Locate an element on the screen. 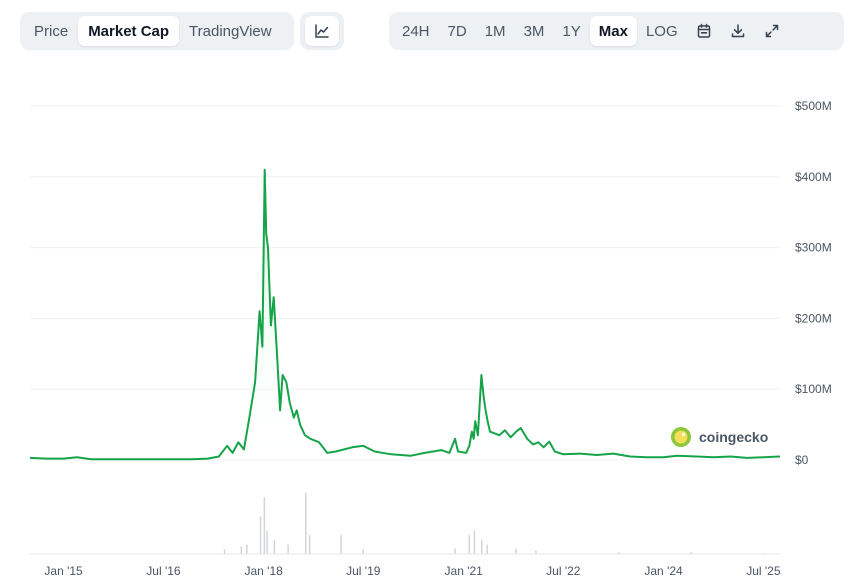  line-chart-icon is located at coordinates (322, 31).